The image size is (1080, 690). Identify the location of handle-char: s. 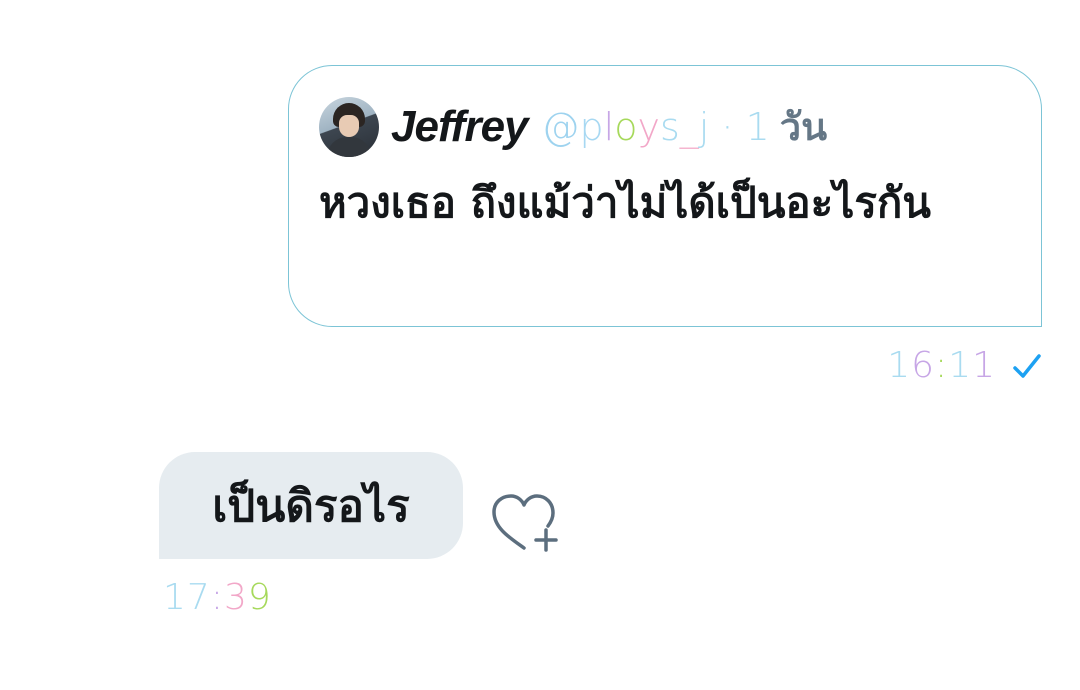
(669, 127).